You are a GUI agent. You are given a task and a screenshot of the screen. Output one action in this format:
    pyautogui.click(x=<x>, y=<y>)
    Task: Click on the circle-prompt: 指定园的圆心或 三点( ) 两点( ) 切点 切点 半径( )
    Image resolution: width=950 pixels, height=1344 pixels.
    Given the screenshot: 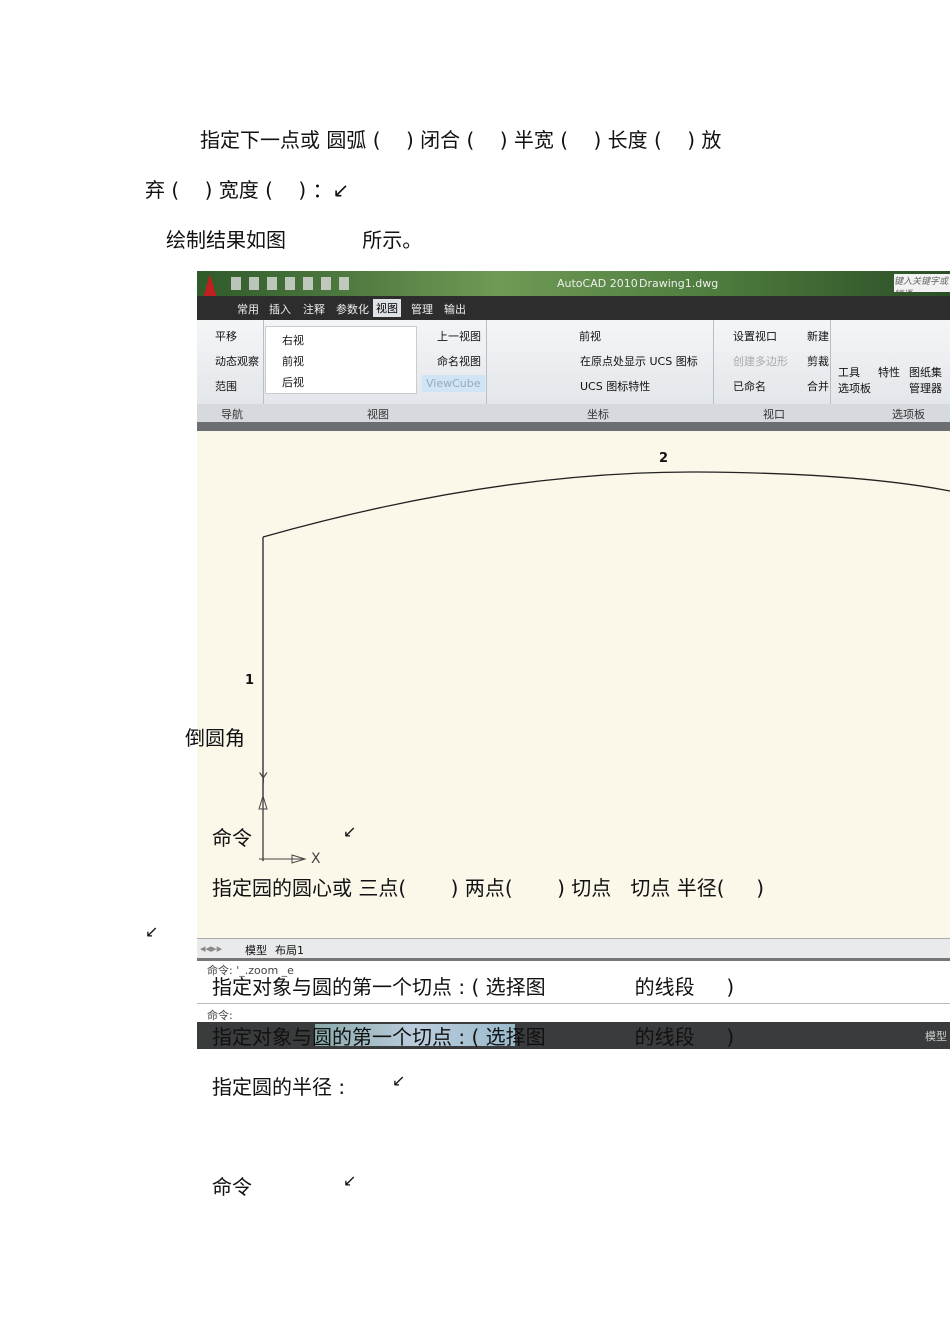 What is the action you would take?
    pyautogui.click(x=488, y=888)
    